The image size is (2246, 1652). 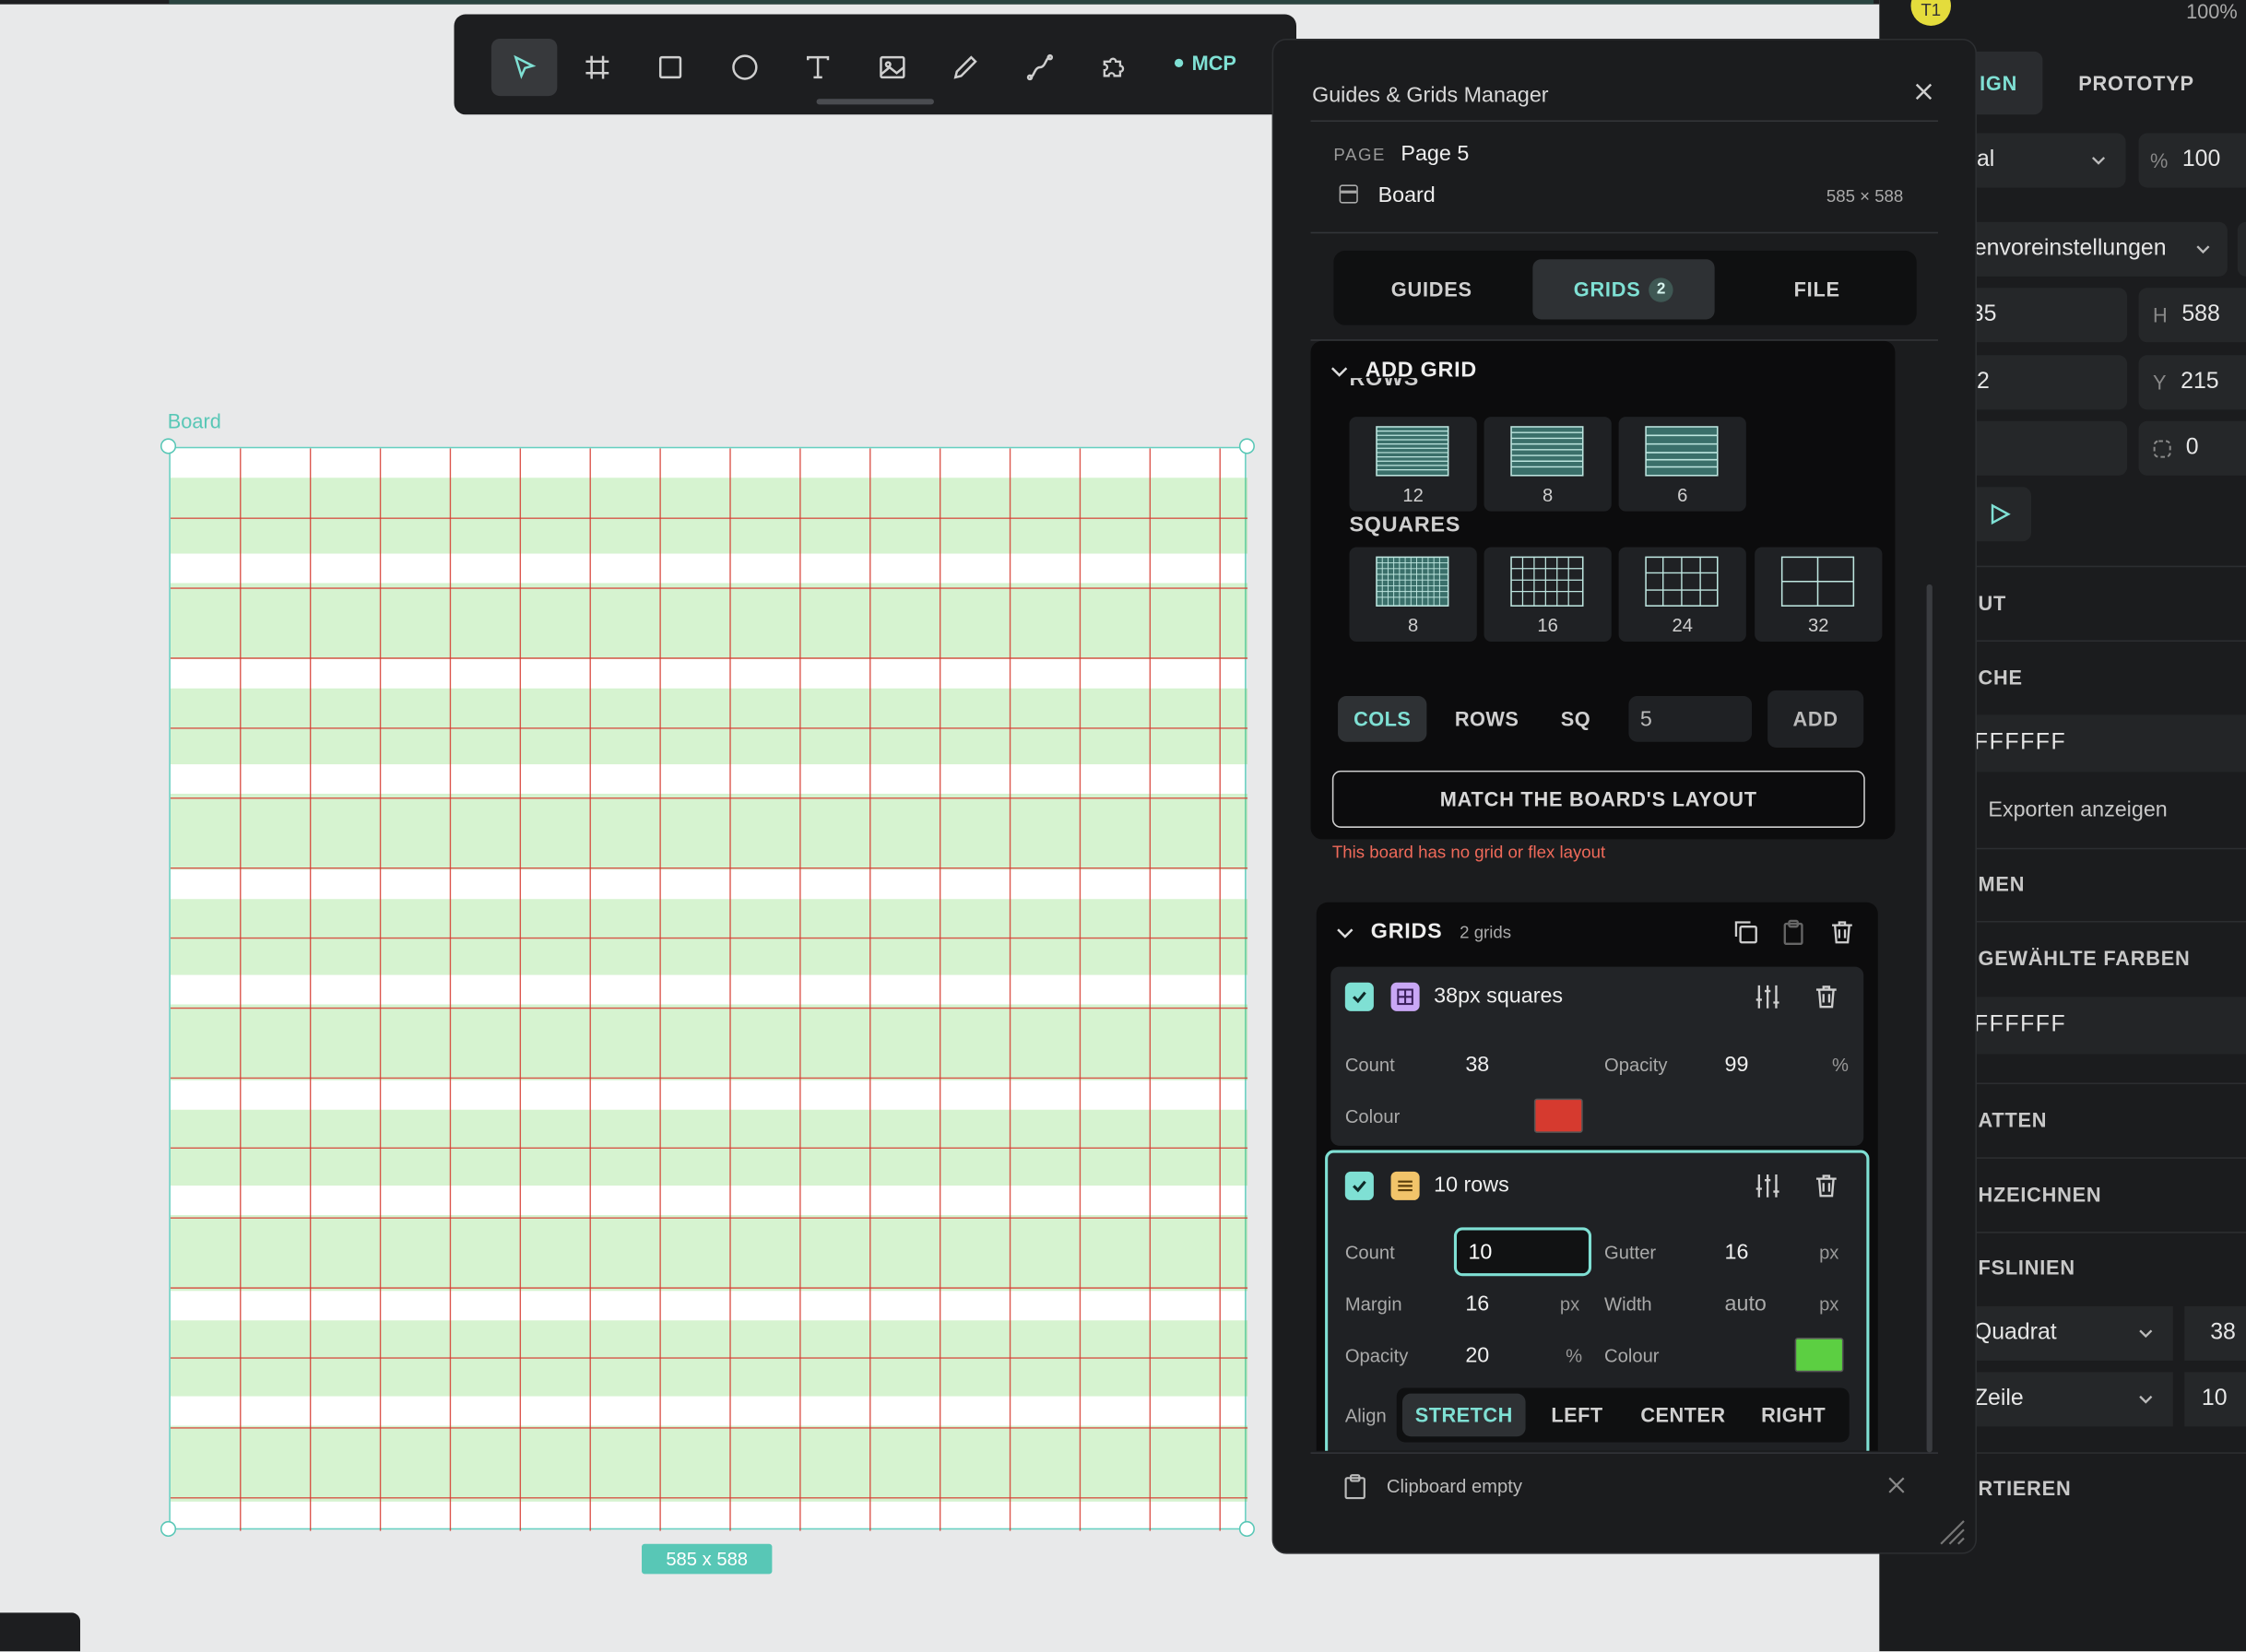 What do you see at coordinates (2215, 1333) in the screenshot?
I see `grid1-size-field: 38` at bounding box center [2215, 1333].